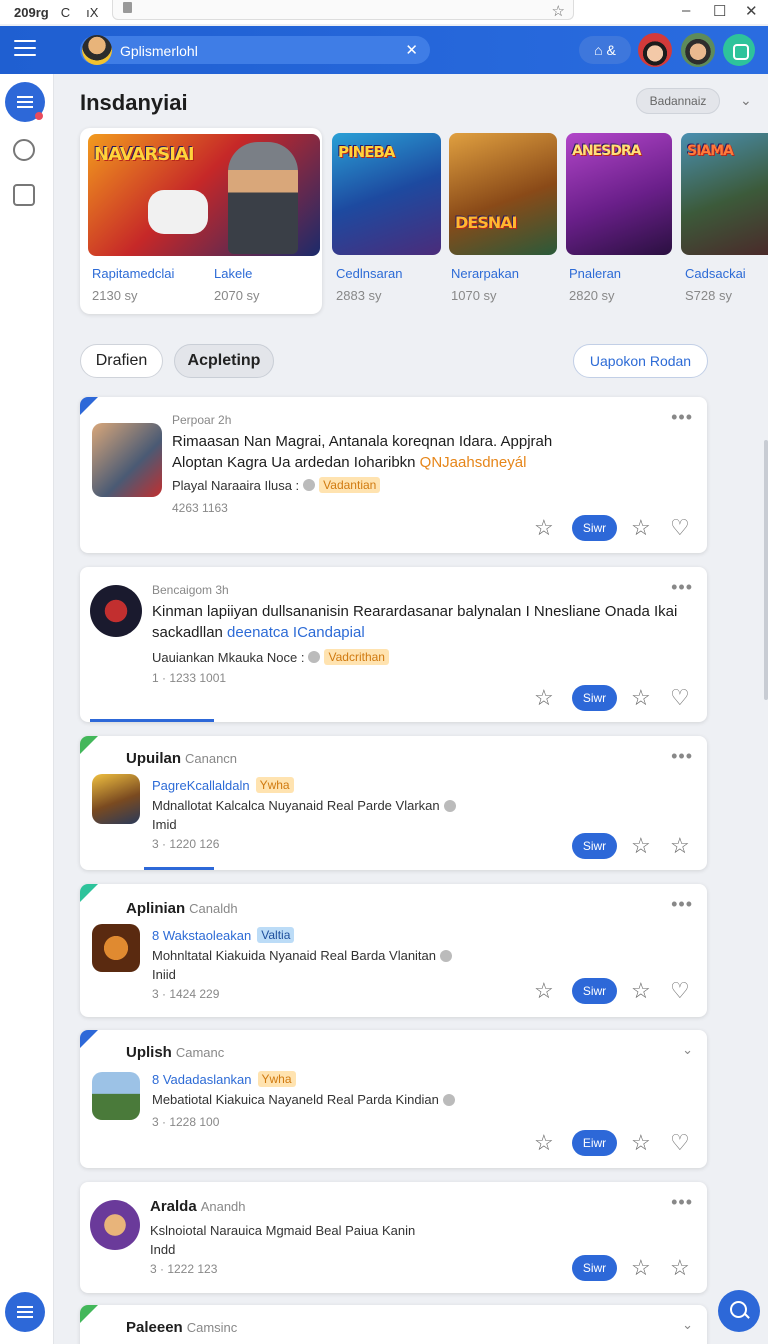 Image resolution: width=768 pixels, height=1344 pixels. I want to click on search-input: Gplismerlohl ✕, so click(255, 50).